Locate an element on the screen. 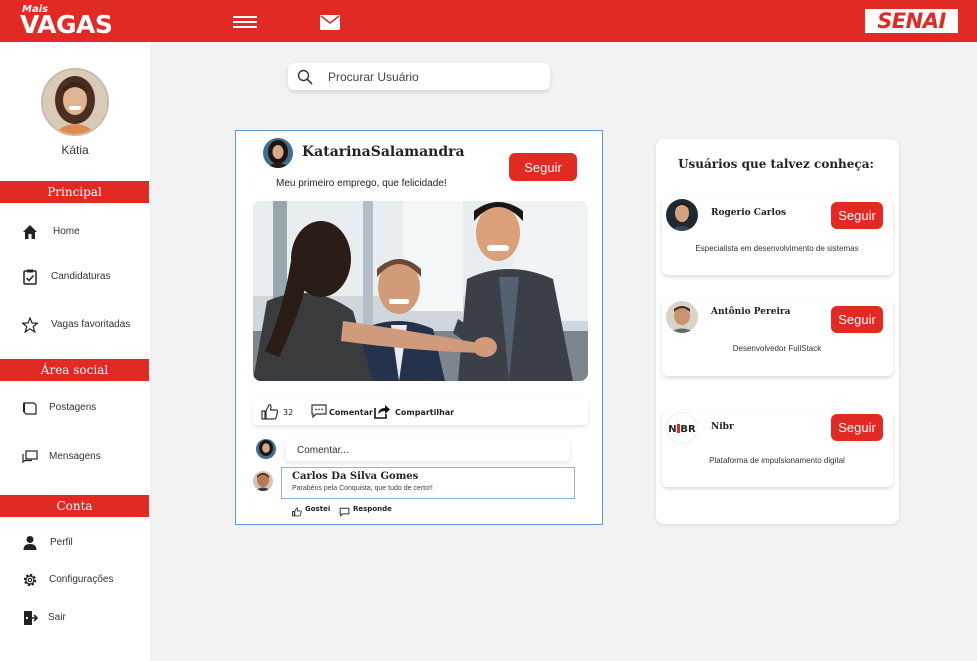  share-button: Compartilhar is located at coordinates (419, 412).